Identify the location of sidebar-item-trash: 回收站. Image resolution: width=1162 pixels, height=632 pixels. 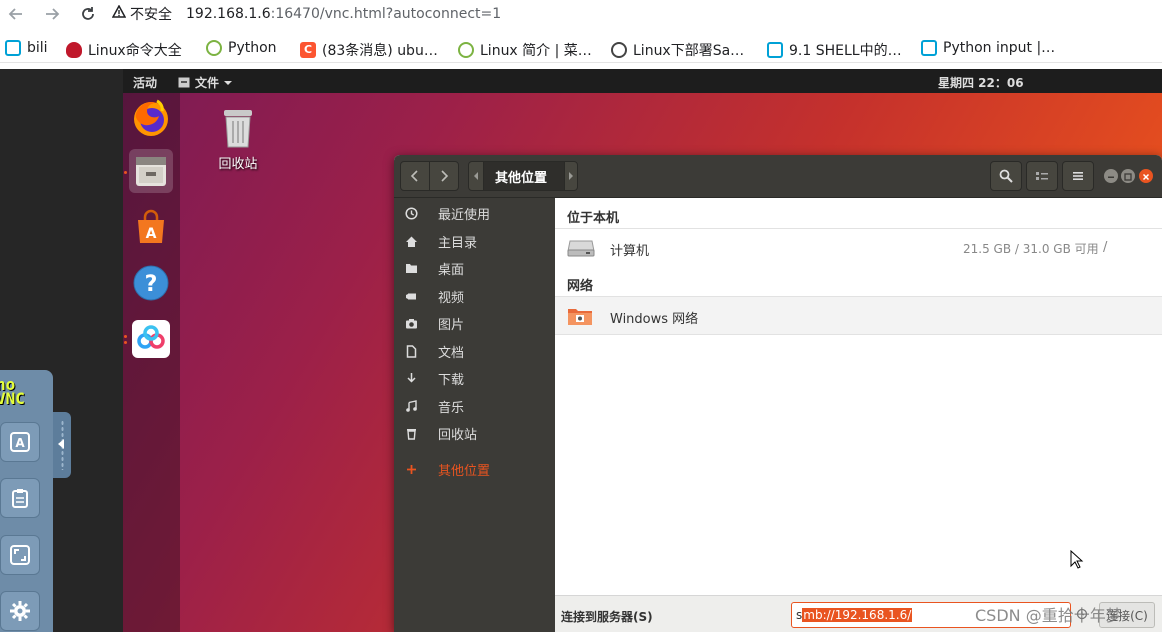
(474, 433).